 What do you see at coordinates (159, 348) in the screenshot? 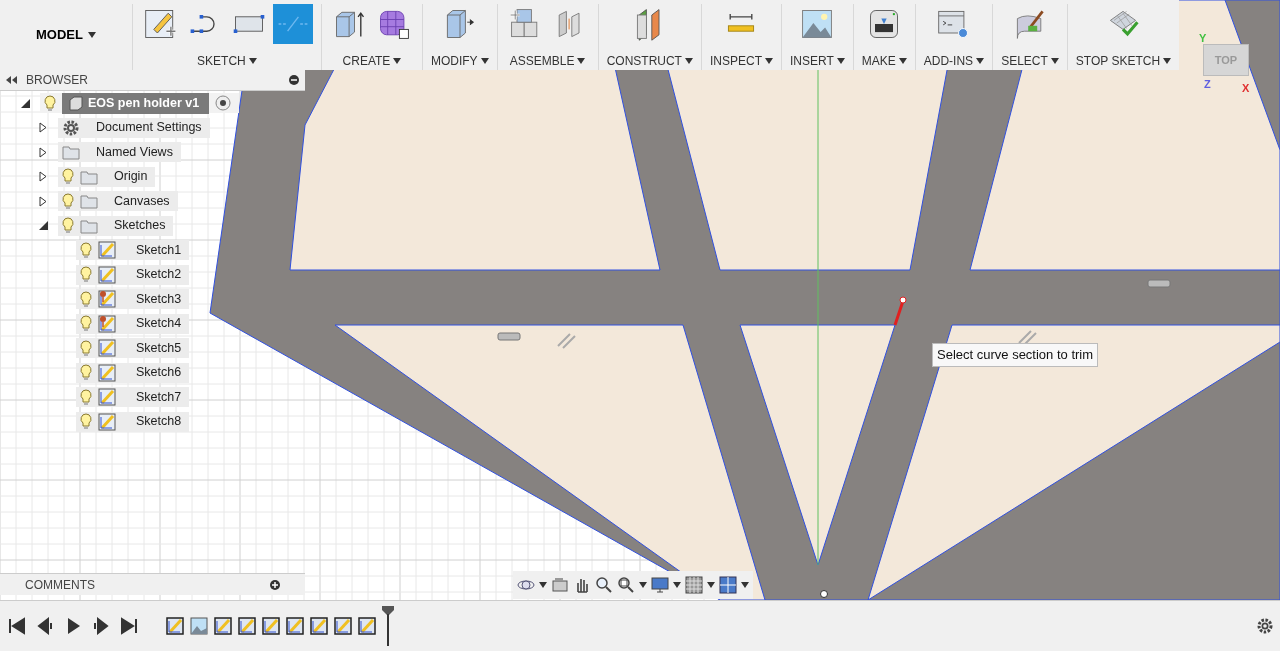
I see `item-label: Sketch5` at bounding box center [159, 348].